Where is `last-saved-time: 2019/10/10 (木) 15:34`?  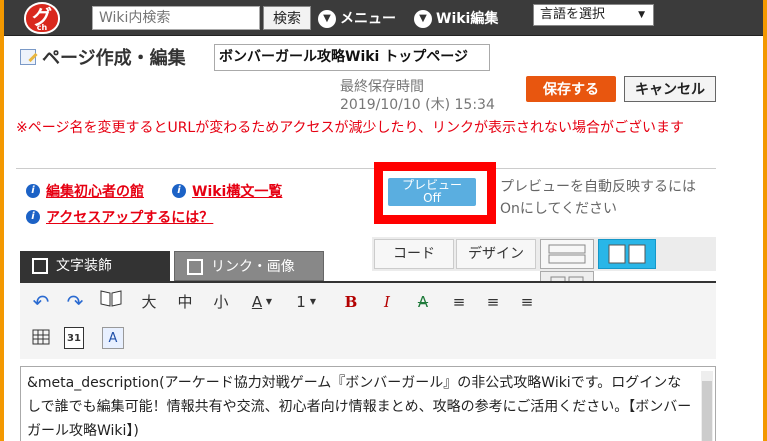 last-saved-time: 2019/10/10 (木) 15:34 is located at coordinates (417, 105).